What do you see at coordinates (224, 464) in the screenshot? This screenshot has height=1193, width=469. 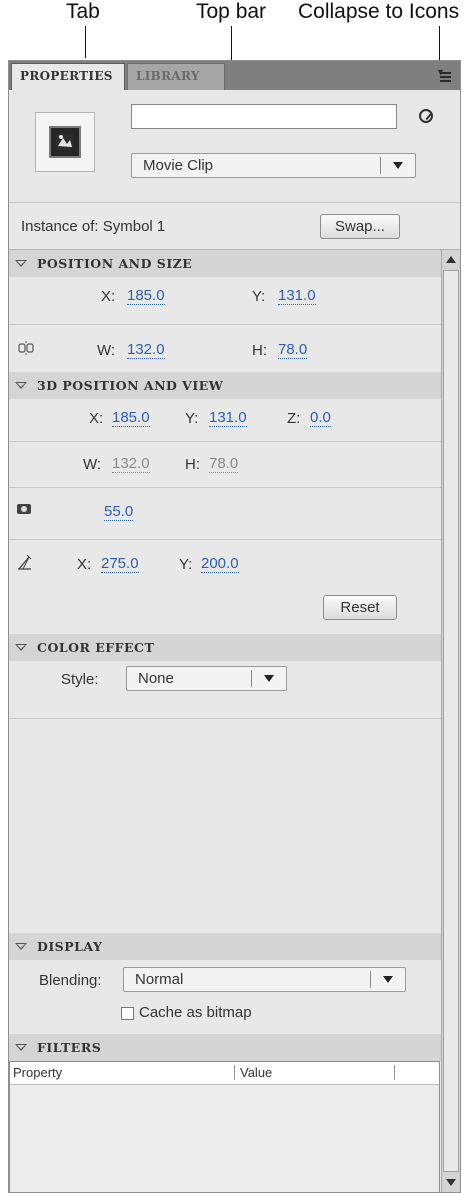 I see `3d-h-value: 78.0` at bounding box center [224, 464].